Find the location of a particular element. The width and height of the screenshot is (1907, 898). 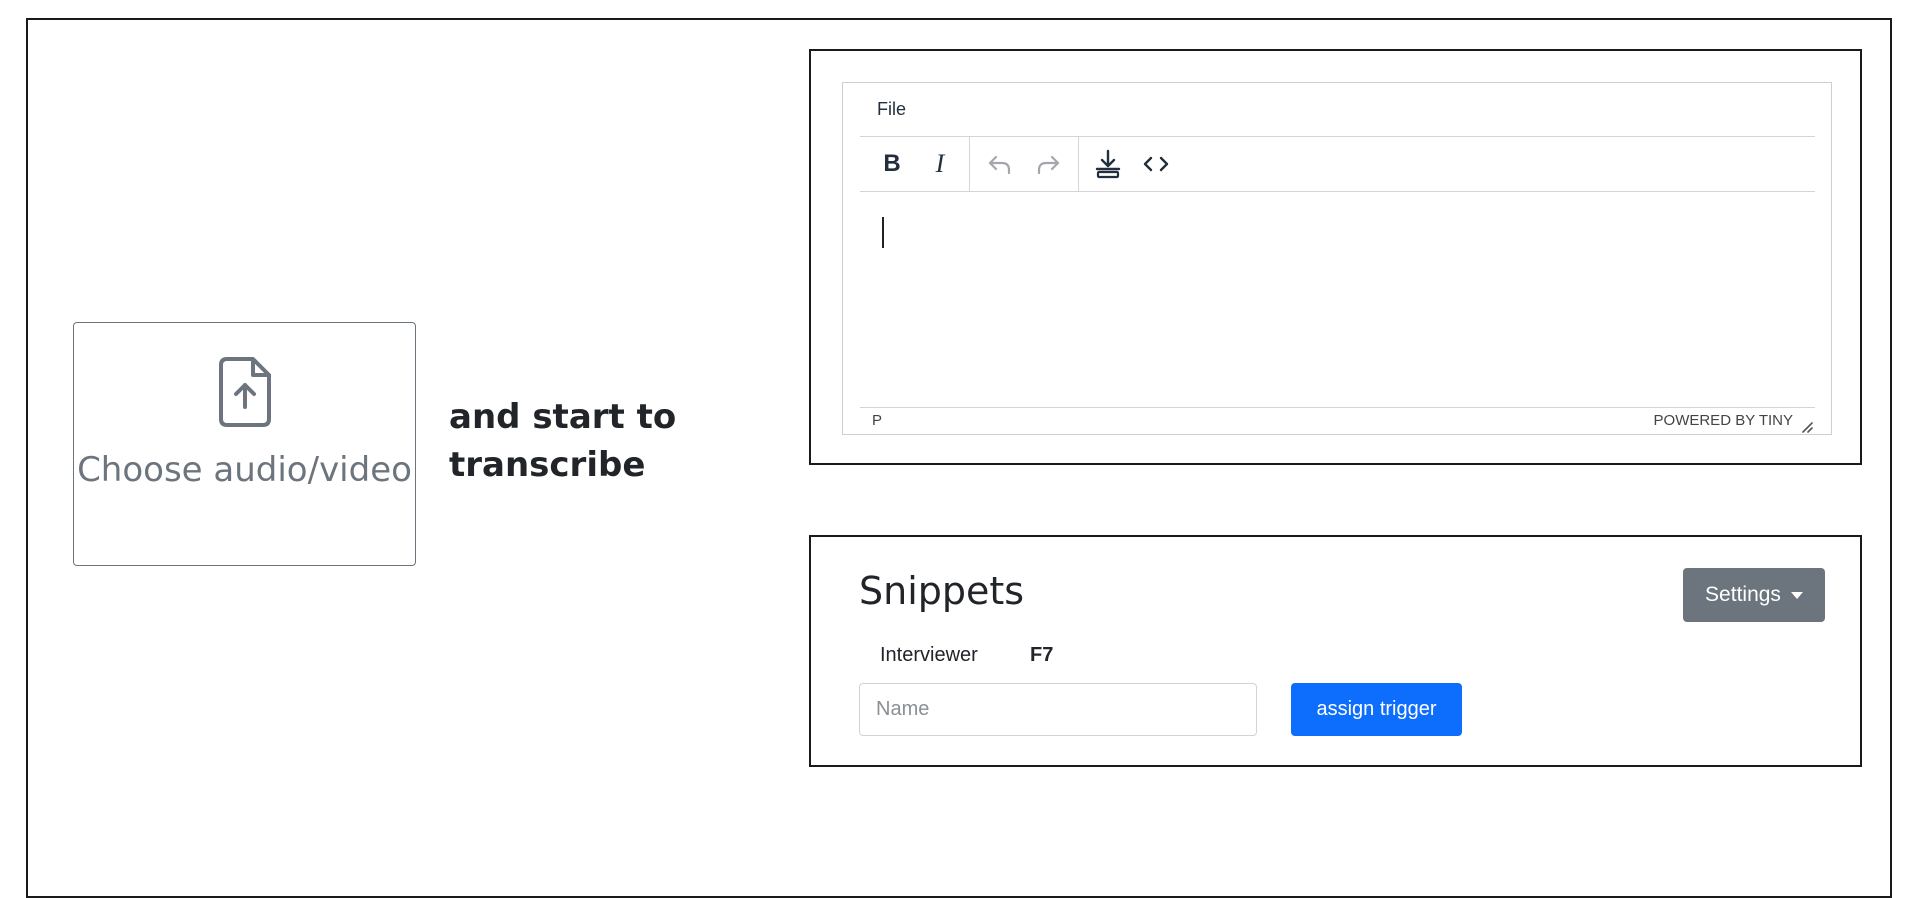

text-caret is located at coordinates (883, 232).